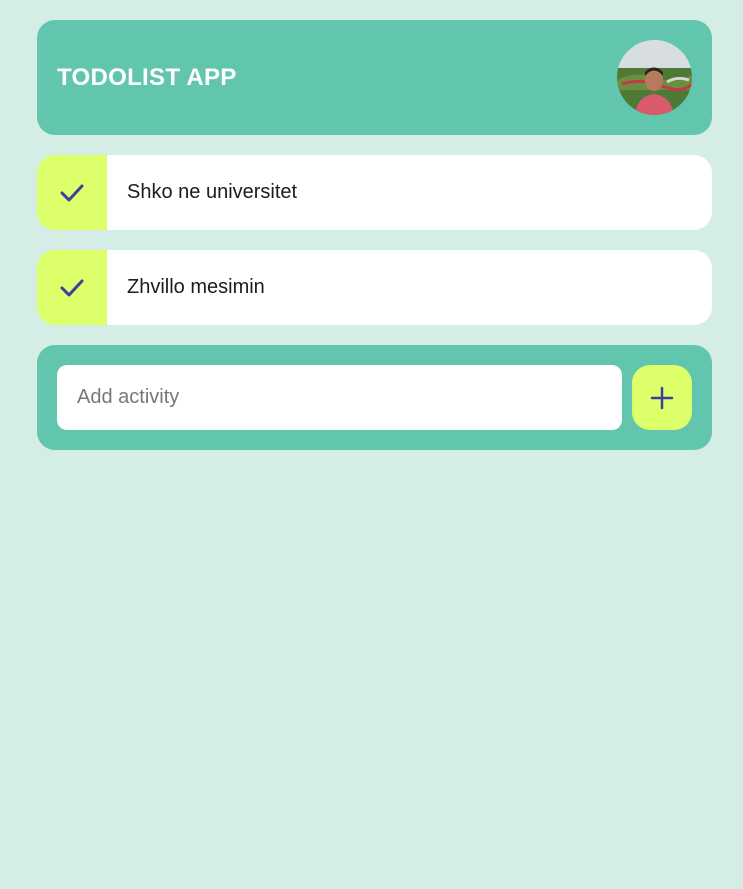 The image size is (743, 889). I want to click on app-header: TODOLIST APP, so click(374, 77).